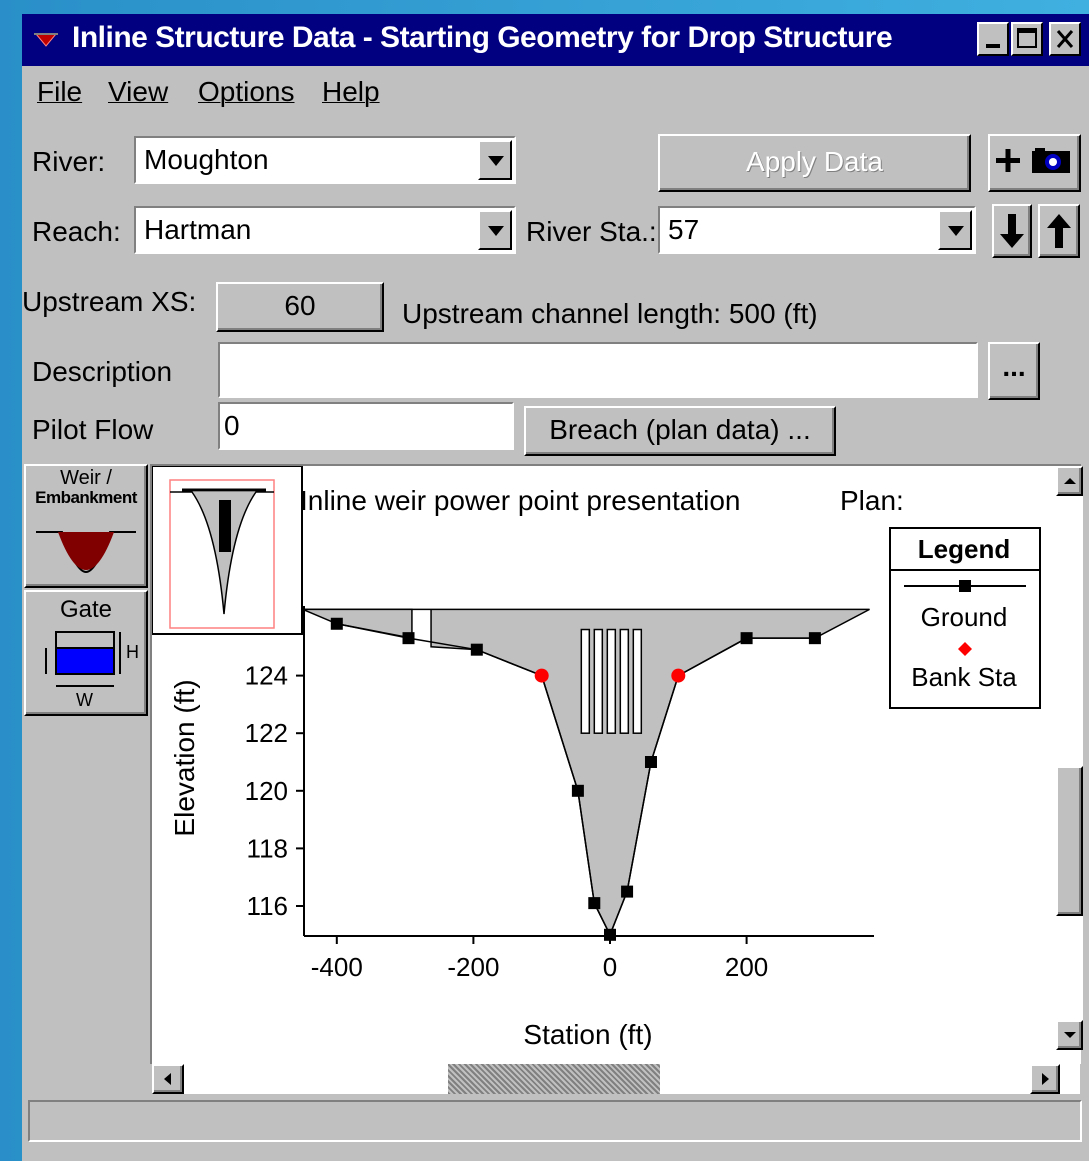 Image resolution: width=1089 pixels, height=1161 pixels. What do you see at coordinates (267, 906) in the screenshot?
I see `y-tick-label: 116` at bounding box center [267, 906].